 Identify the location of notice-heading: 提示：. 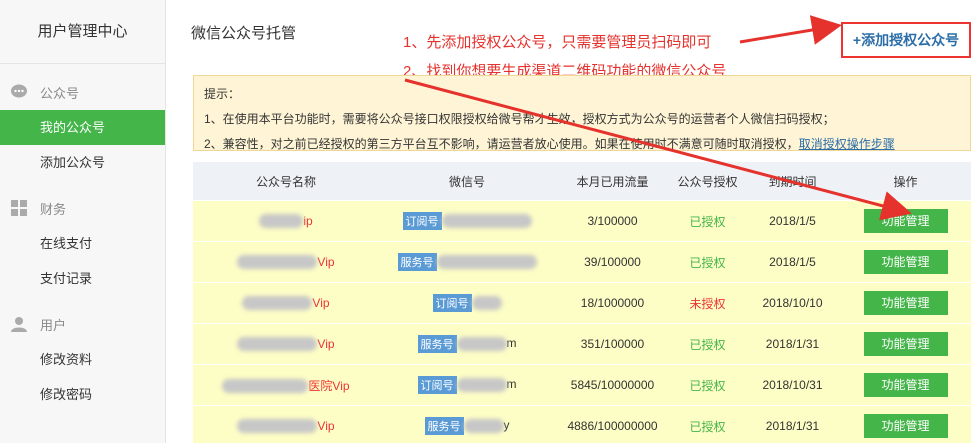
(222, 94).